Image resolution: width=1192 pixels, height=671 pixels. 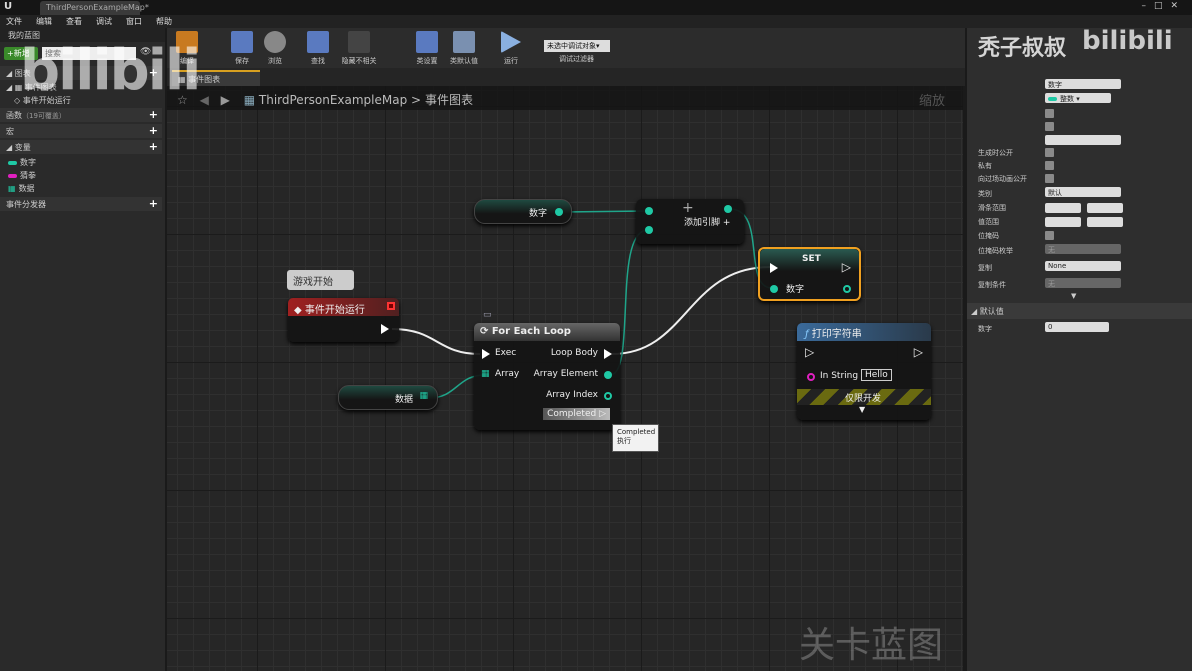 I want to click on variable-item: ▦ 数据, so click(x=21, y=188).